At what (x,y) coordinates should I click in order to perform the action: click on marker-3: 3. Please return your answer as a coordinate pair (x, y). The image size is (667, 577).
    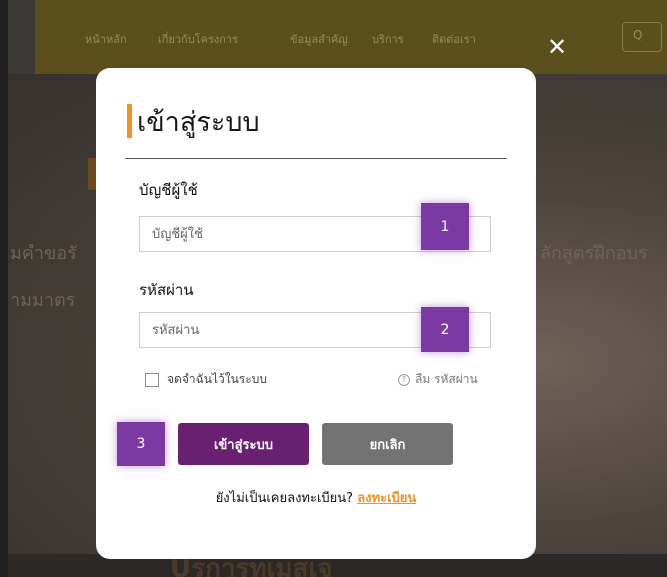
    Looking at the image, I should click on (141, 444).